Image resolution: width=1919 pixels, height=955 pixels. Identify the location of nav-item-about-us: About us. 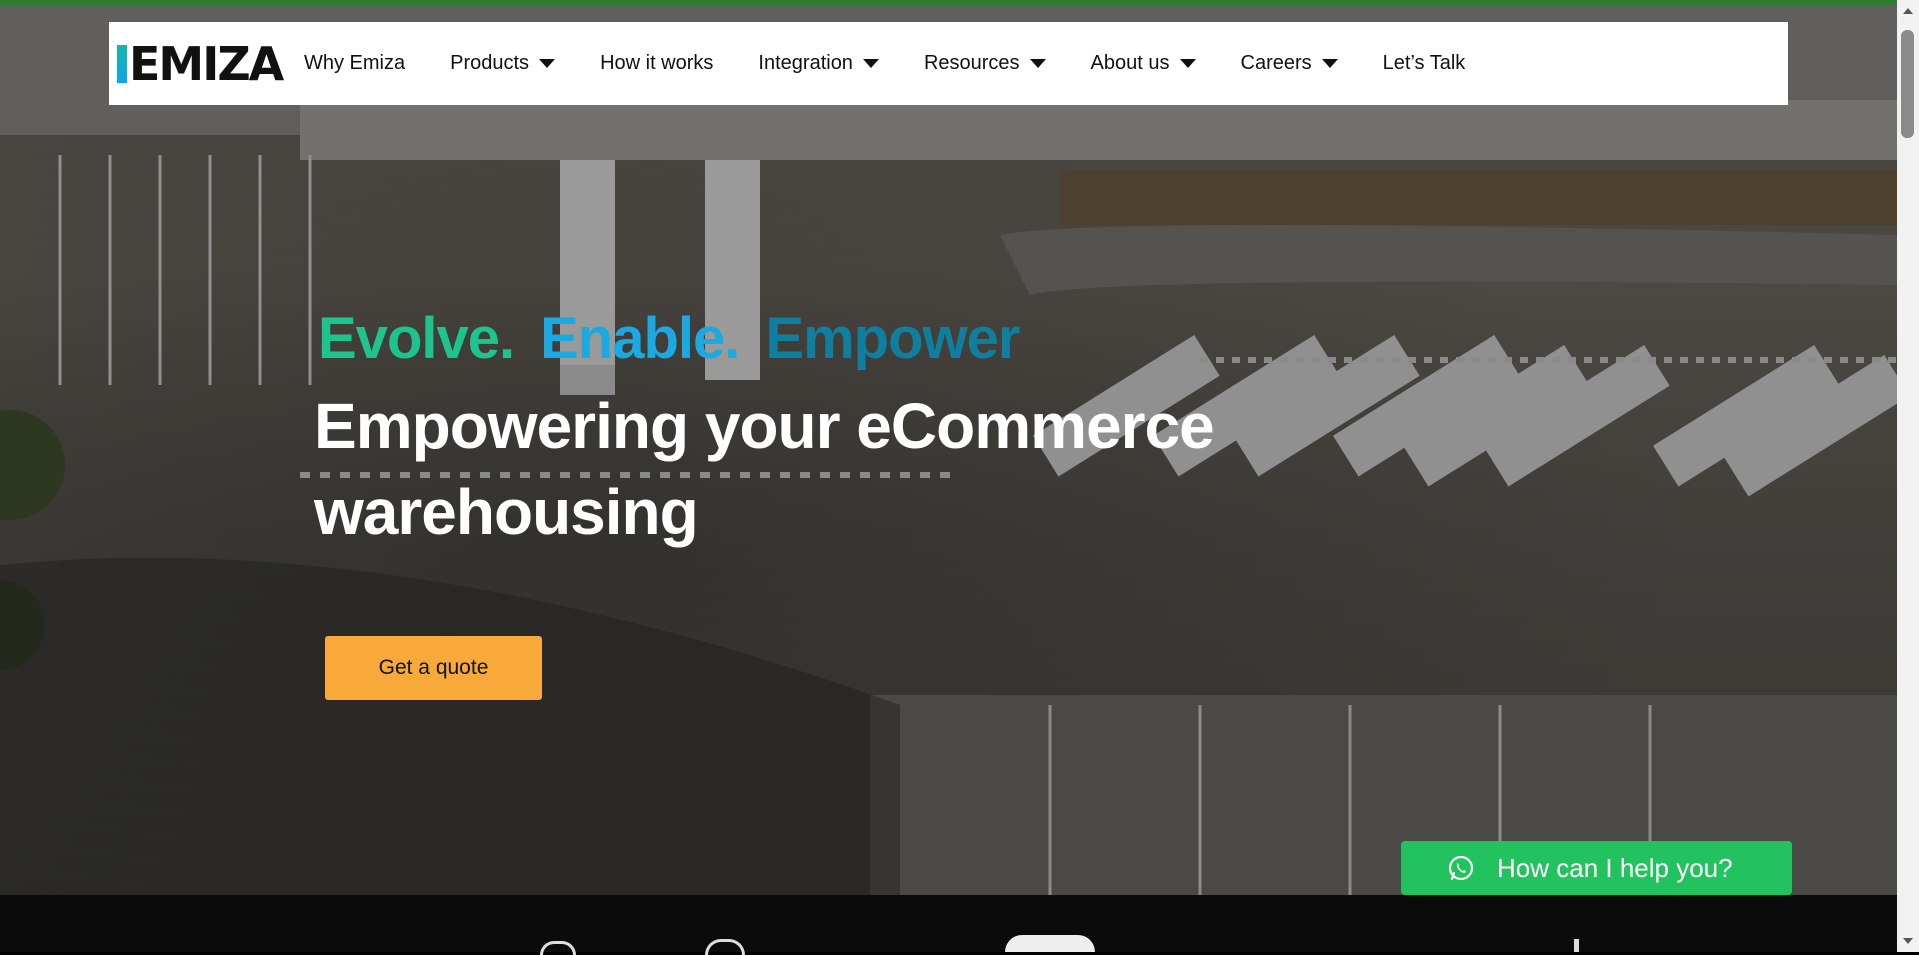
(1143, 63).